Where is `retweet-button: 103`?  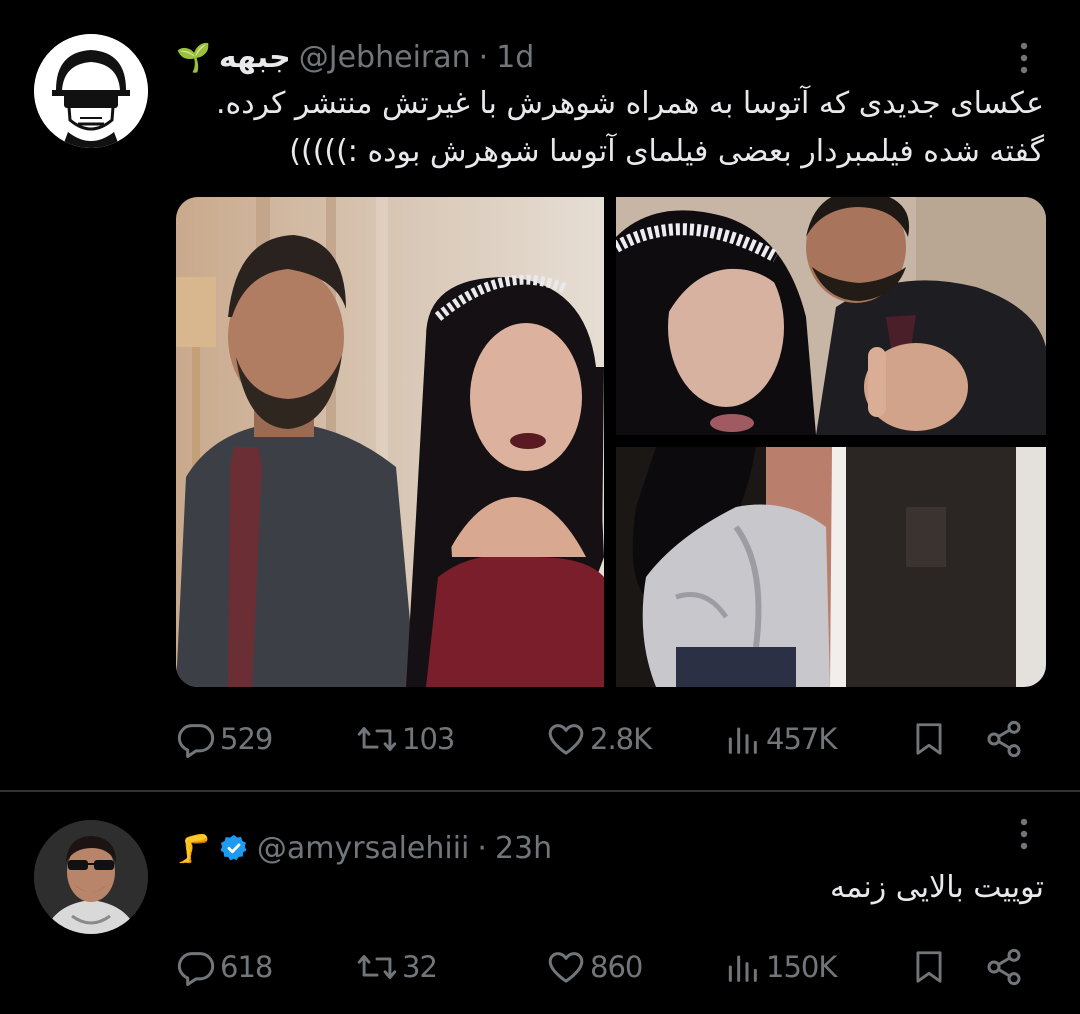 retweet-button: 103 is located at coordinates (405, 739).